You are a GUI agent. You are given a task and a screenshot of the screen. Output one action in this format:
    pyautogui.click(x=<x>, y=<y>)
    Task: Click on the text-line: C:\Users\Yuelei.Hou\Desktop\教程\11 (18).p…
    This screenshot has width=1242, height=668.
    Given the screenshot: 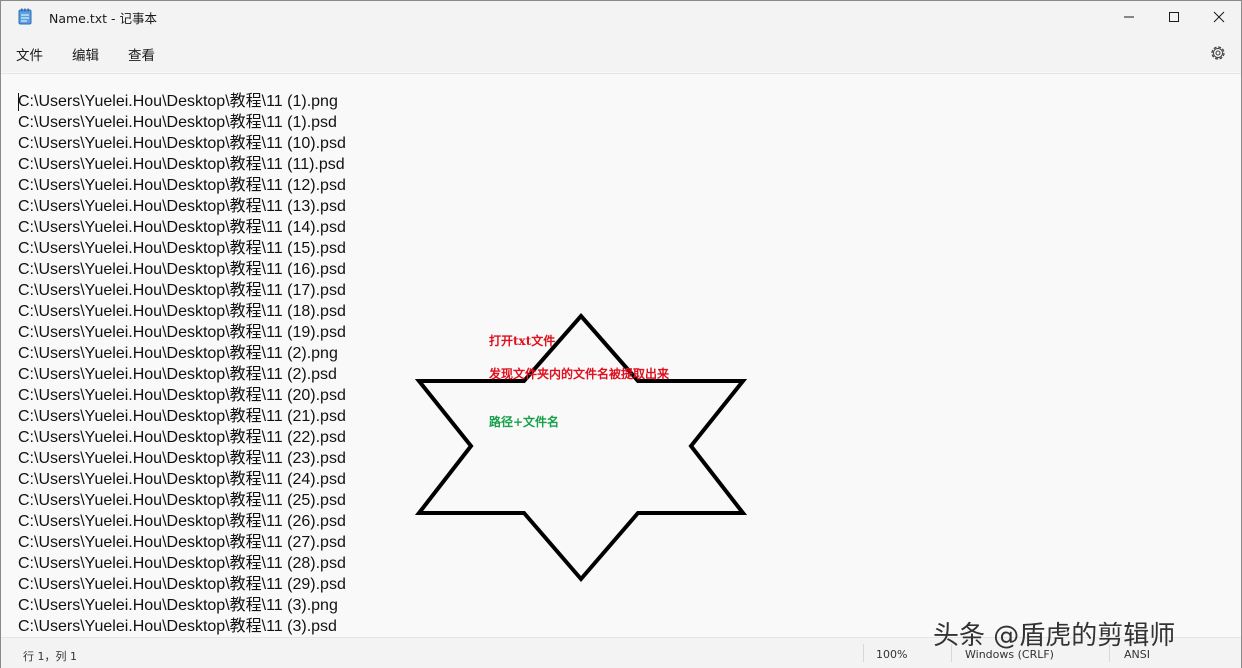 What is the action you would take?
    pyautogui.click(x=182, y=311)
    